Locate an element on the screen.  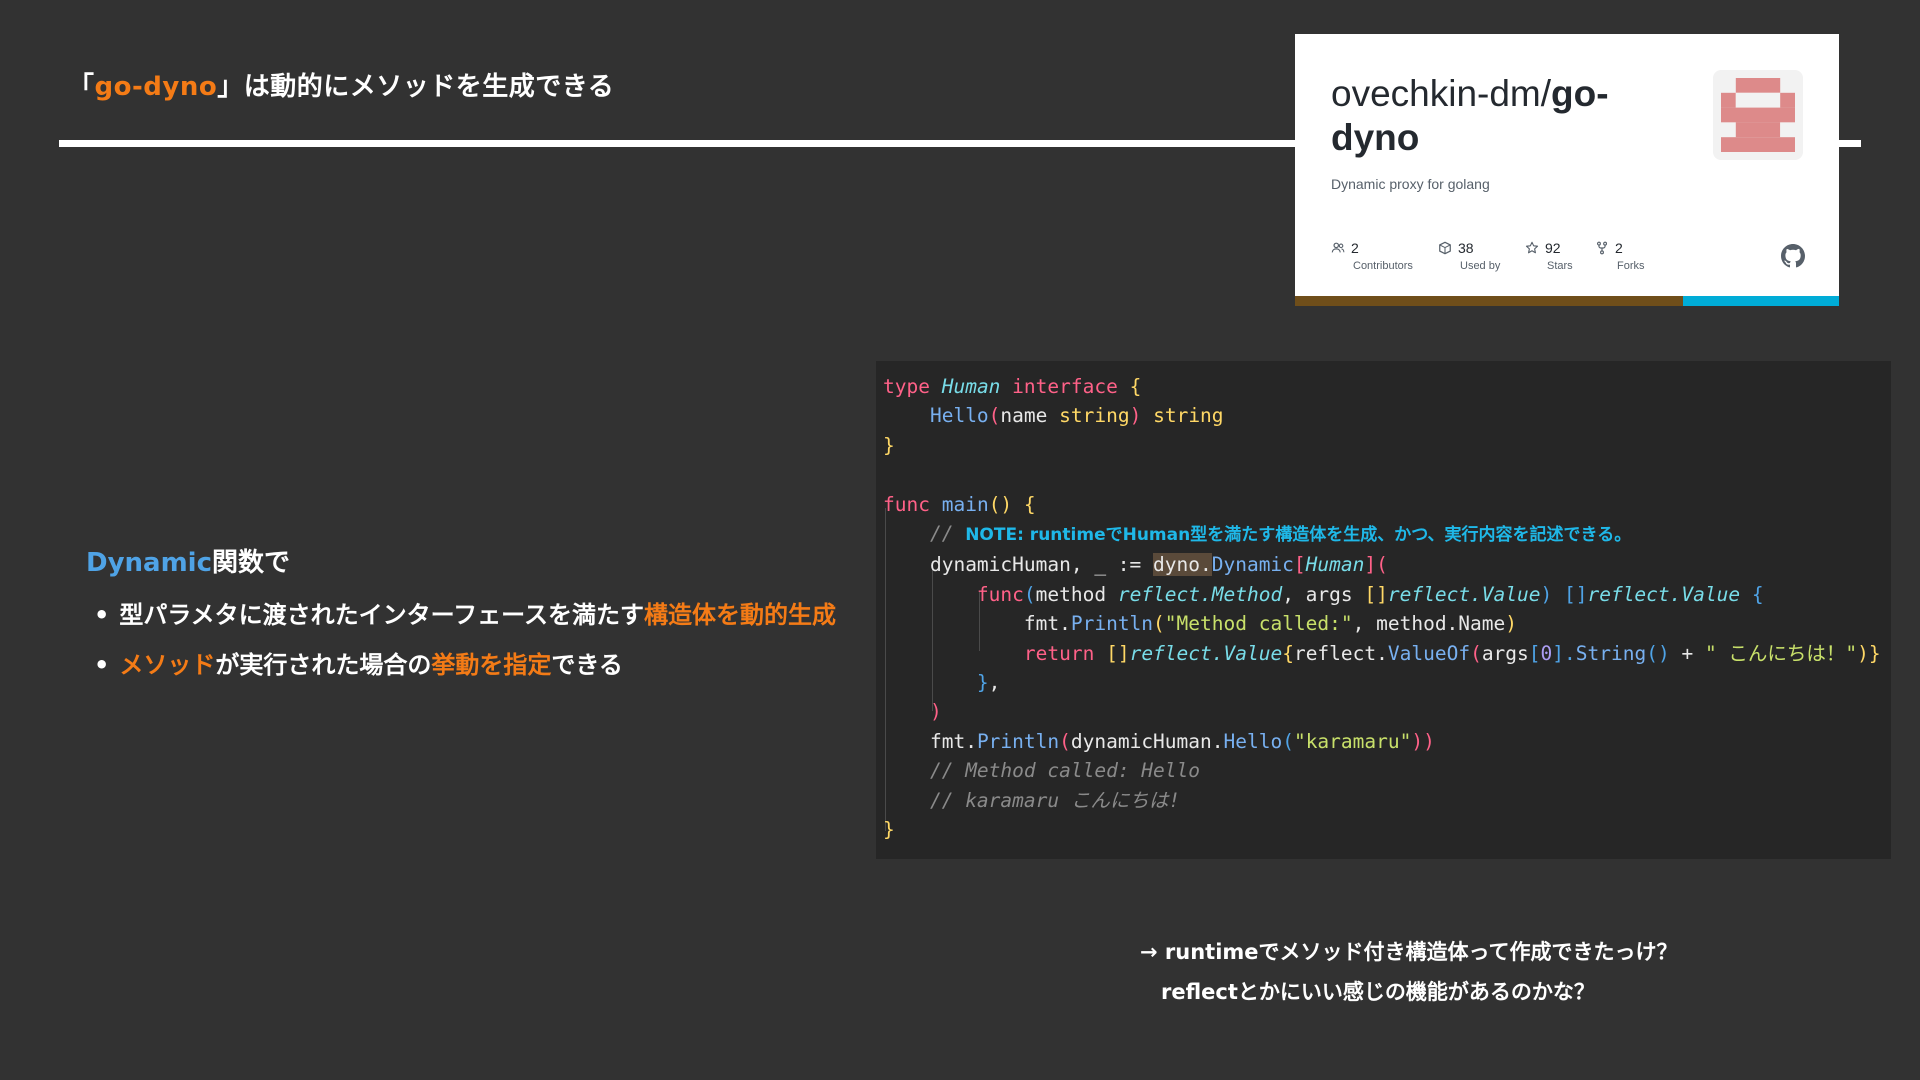
code-token: reflect. is located at coordinates (1340, 653).